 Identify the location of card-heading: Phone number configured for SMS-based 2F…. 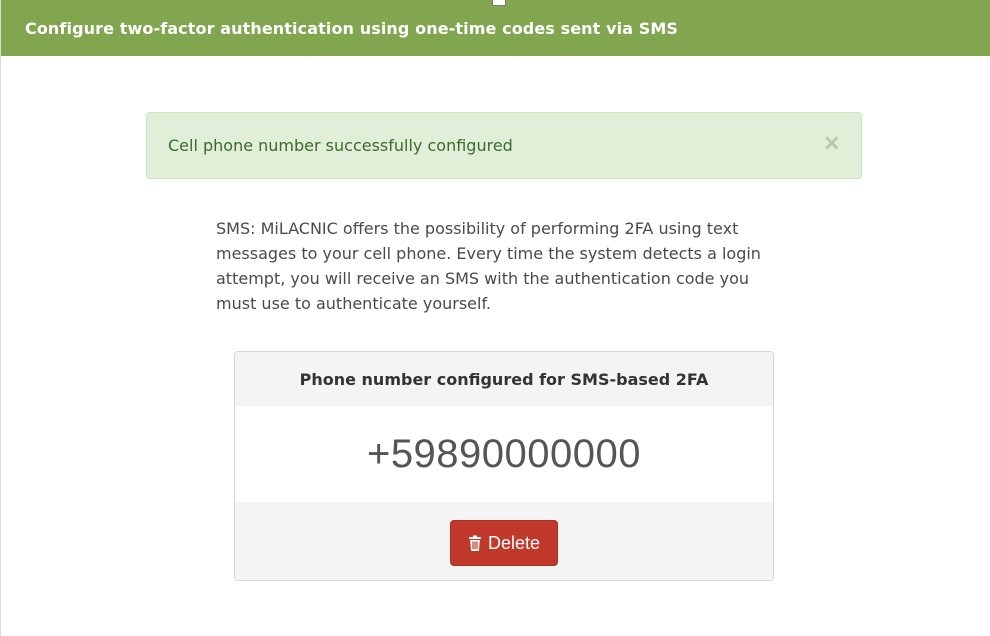
(504, 379).